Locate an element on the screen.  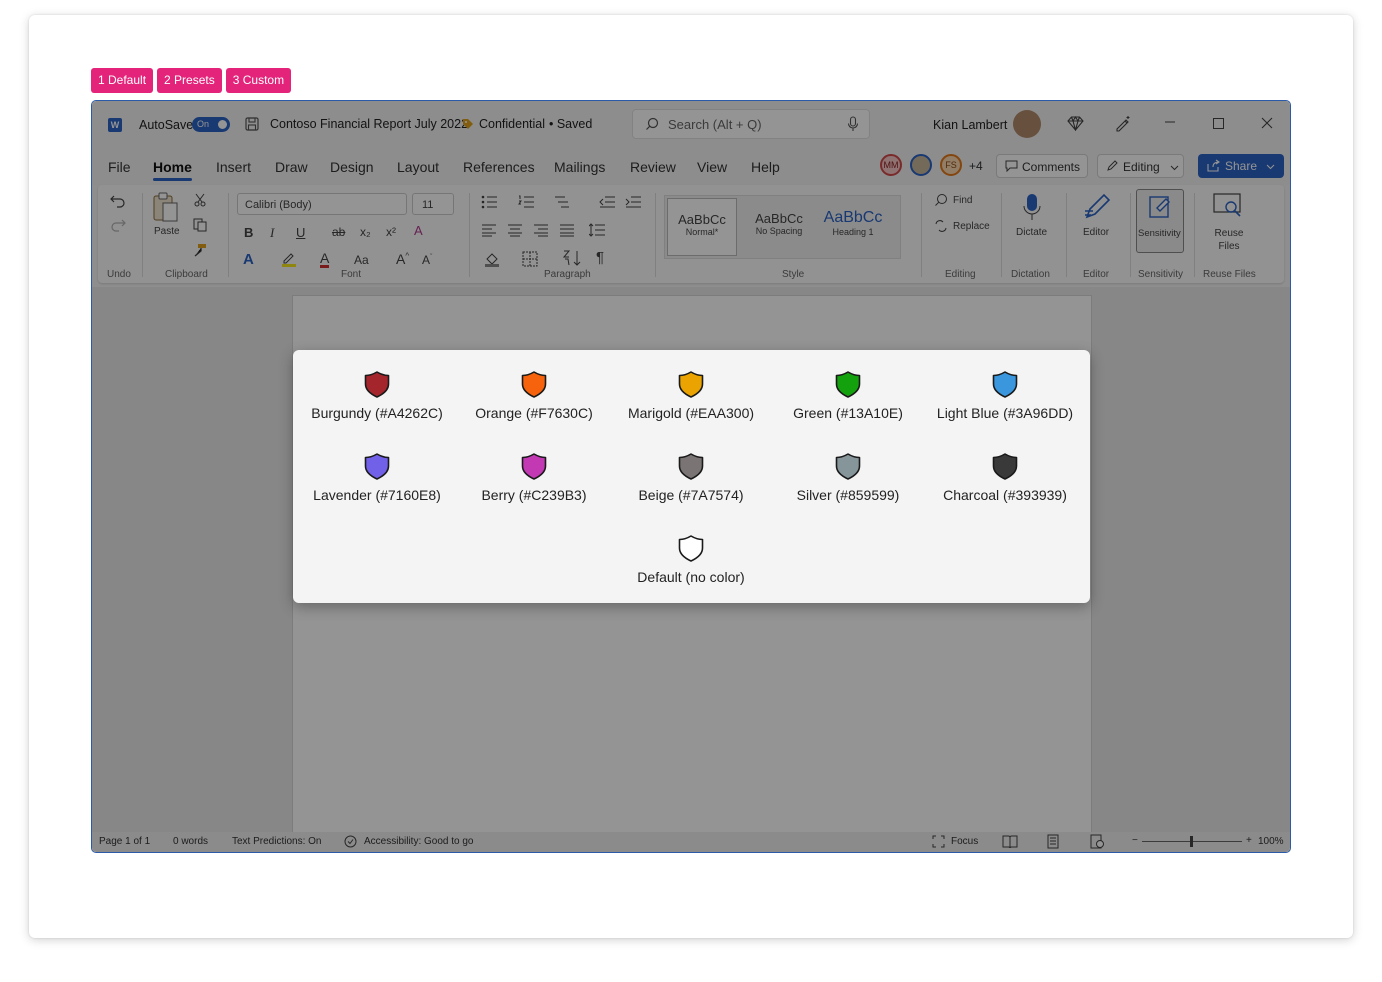
color-swatch-label: Silver (#859599) is located at coordinates (848, 495).